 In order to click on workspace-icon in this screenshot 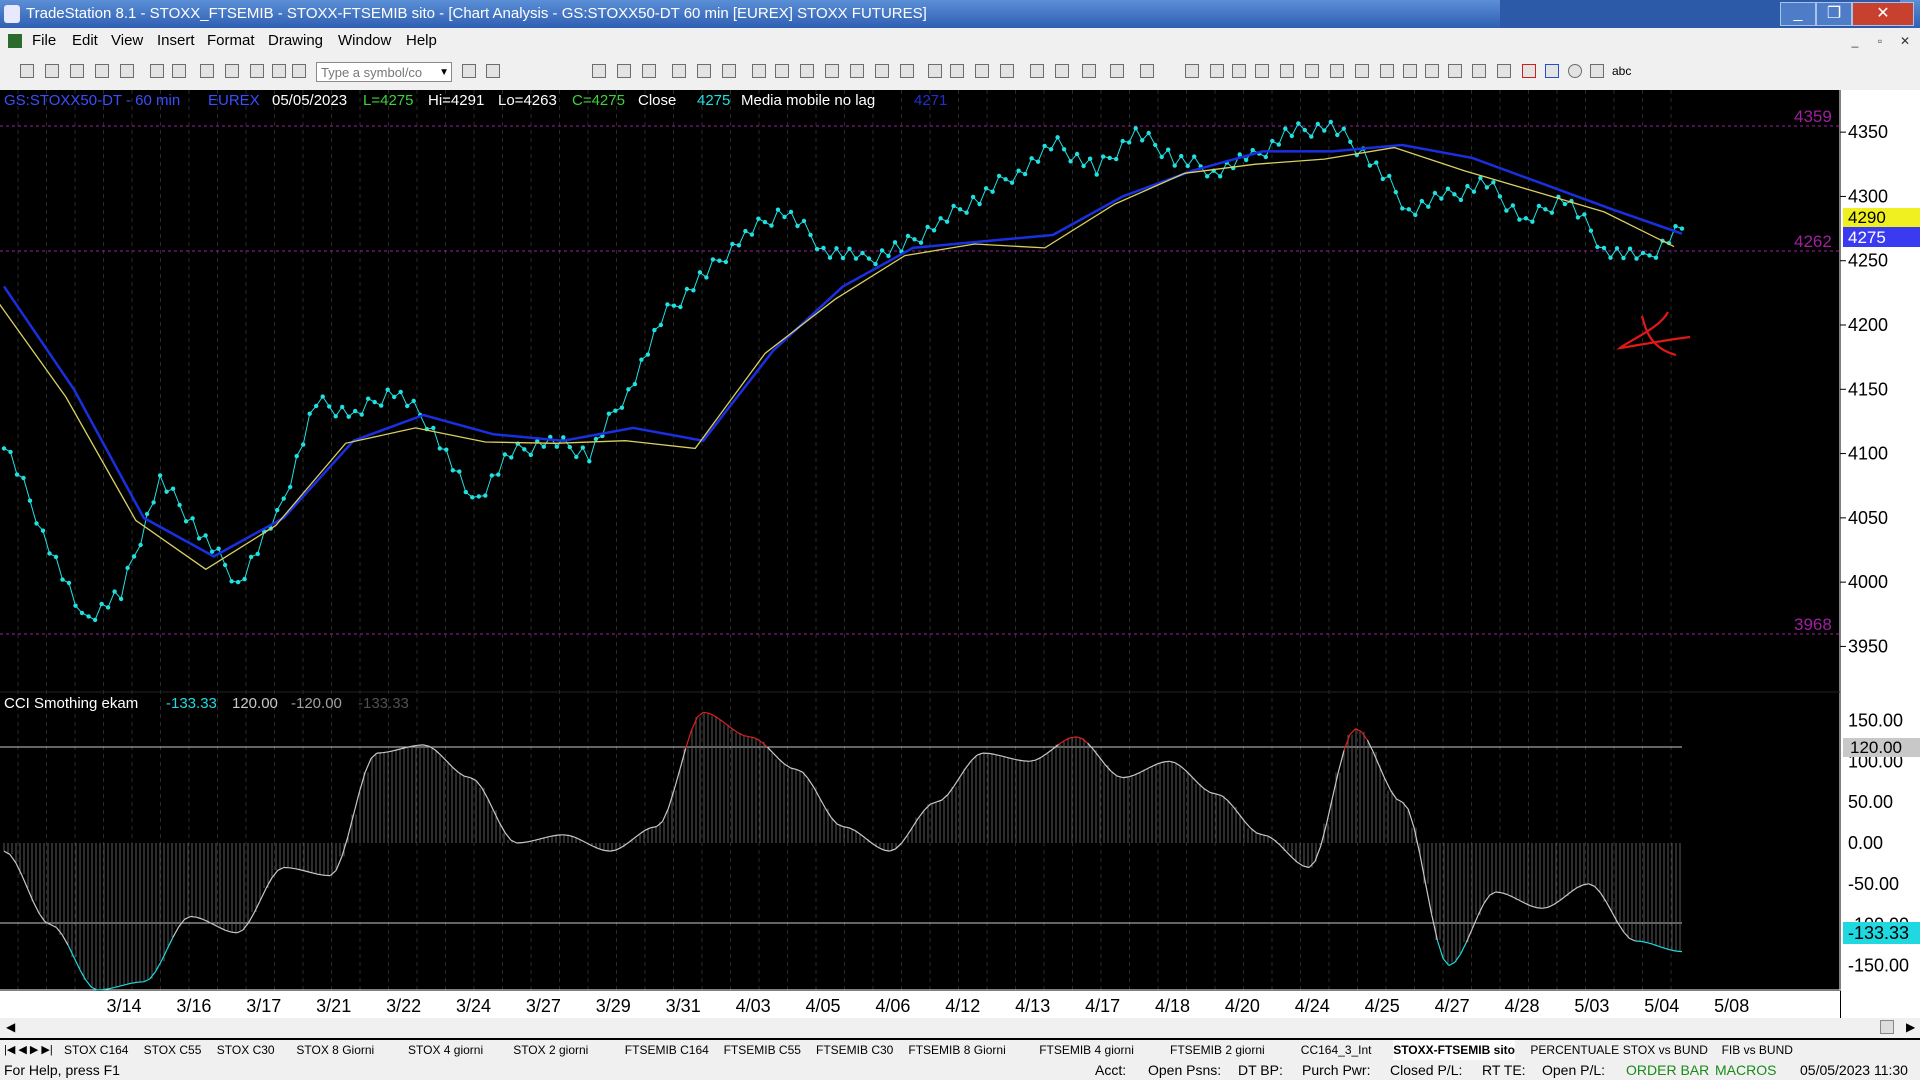, I will do `click(77, 71)`.